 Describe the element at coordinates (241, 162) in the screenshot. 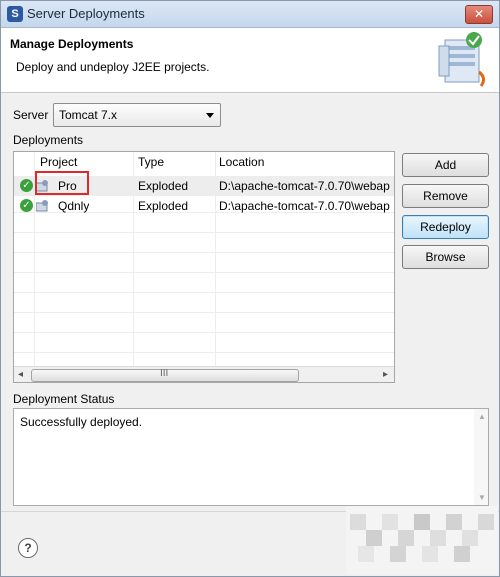

I see `column-header-location: Location` at that location.